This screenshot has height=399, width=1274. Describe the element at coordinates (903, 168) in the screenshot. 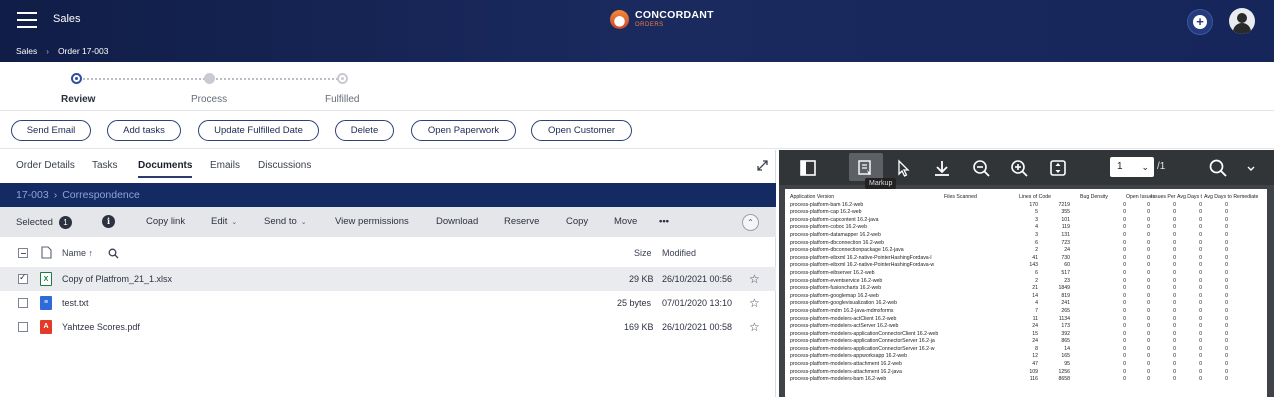

I see `pointer-icon` at that location.